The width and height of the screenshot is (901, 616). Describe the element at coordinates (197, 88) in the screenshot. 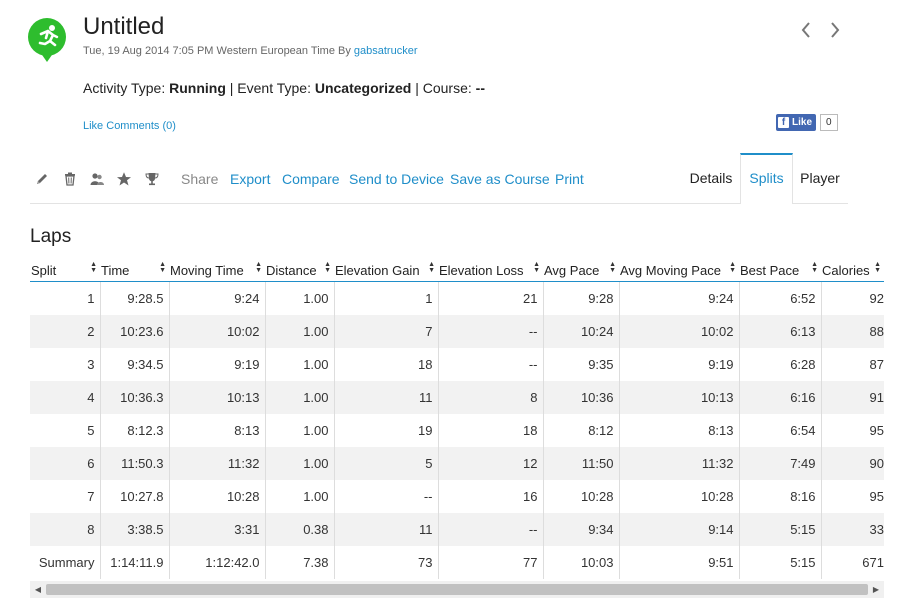

I see `activity-type-value: Running` at that location.